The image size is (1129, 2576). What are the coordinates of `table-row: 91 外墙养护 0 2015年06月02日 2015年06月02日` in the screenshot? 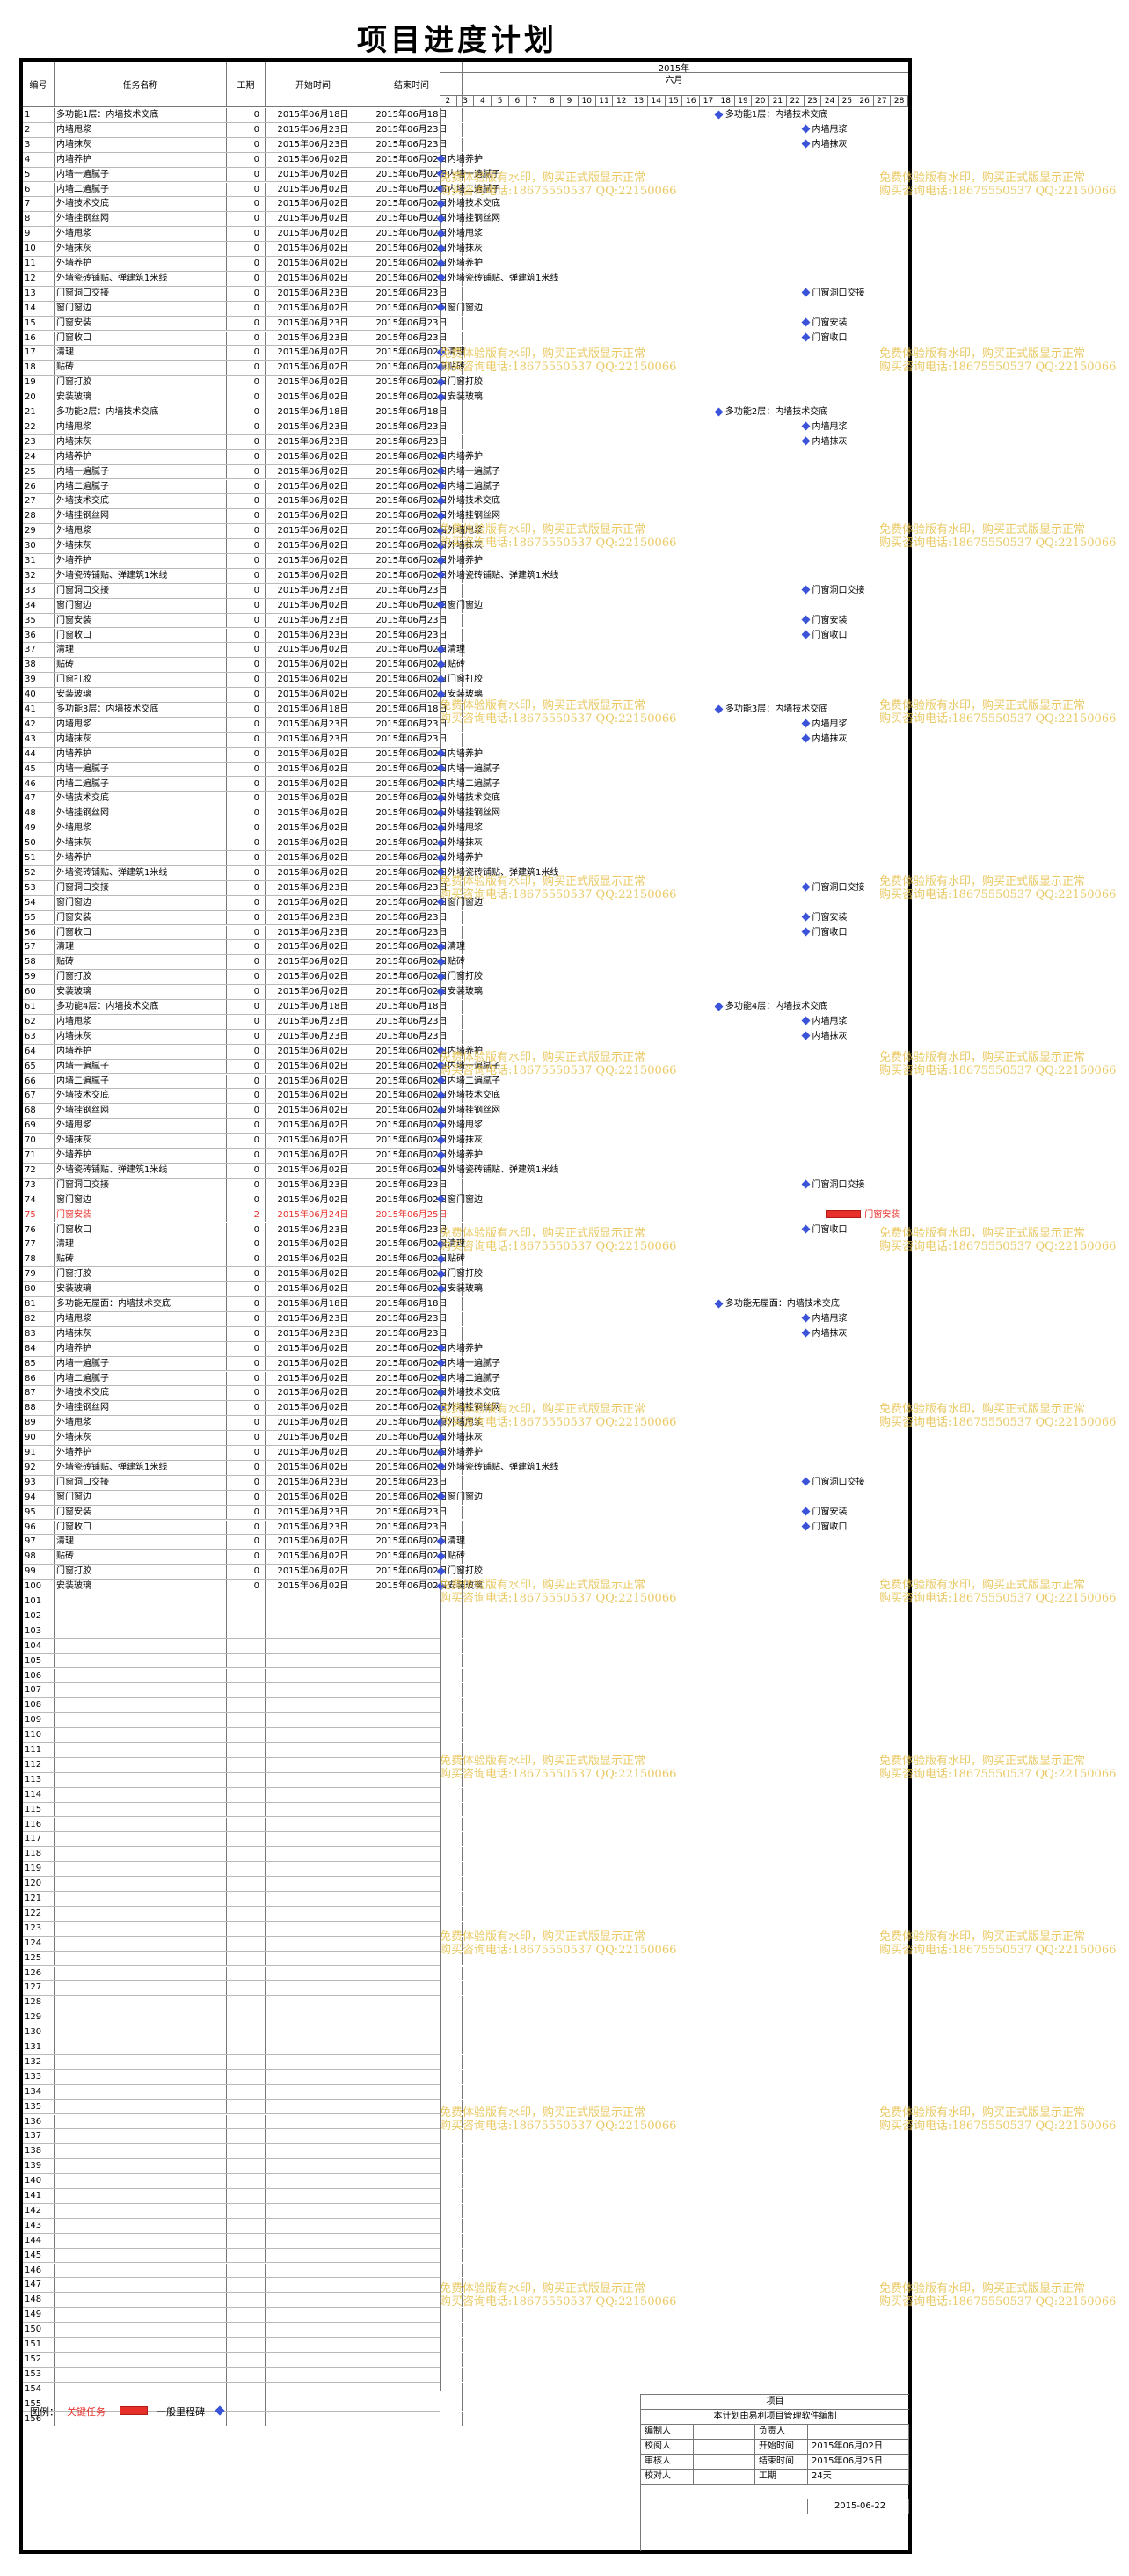 It's located at (243, 1453).